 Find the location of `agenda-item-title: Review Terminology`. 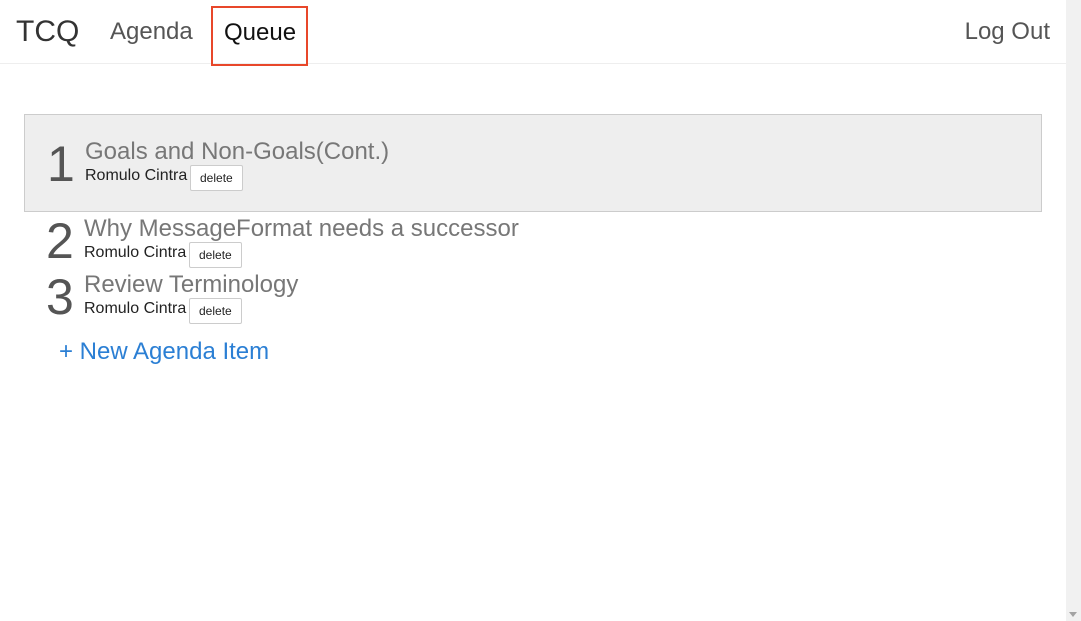

agenda-item-title: Review Terminology is located at coordinates (191, 284).